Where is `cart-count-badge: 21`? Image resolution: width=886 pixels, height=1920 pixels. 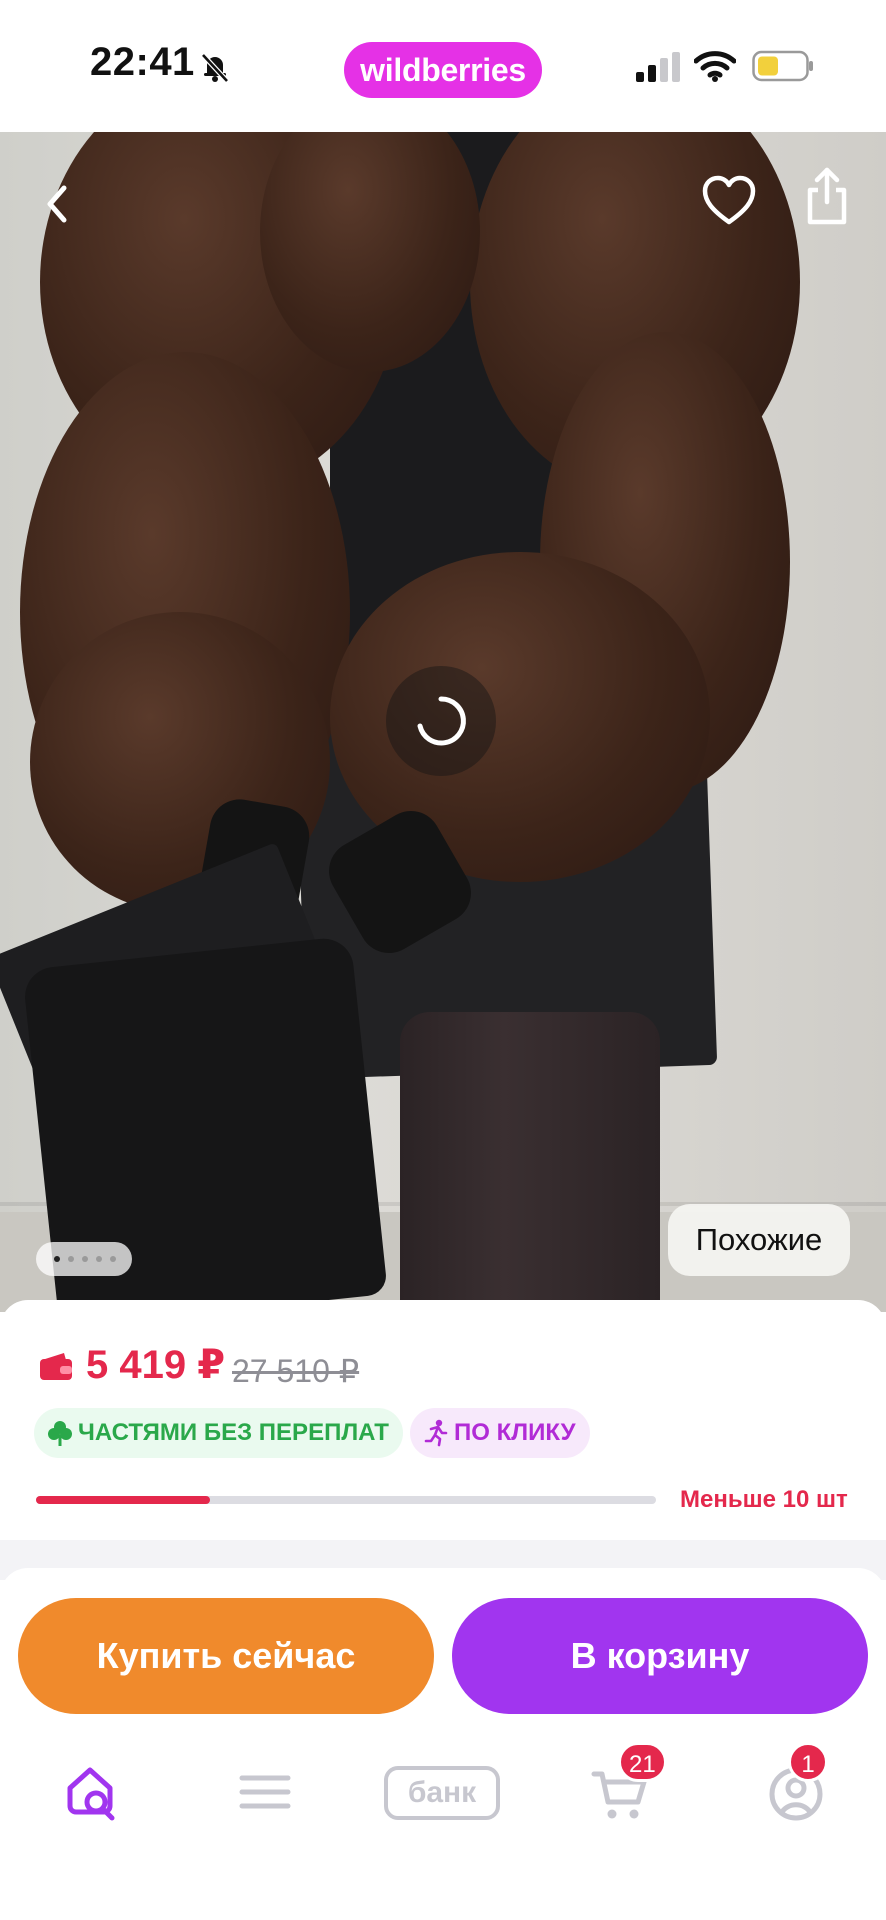 cart-count-badge: 21 is located at coordinates (642, 1762).